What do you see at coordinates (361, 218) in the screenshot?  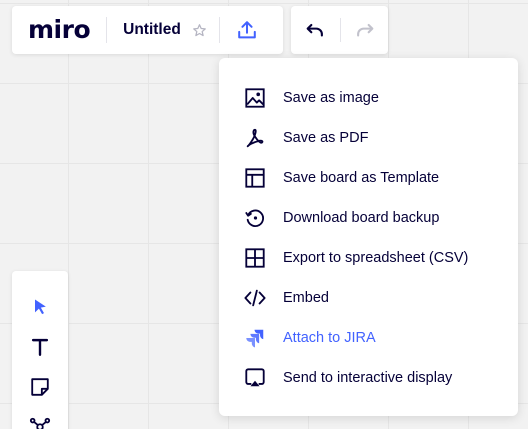 I see `menu-item-label: Download board backup` at bounding box center [361, 218].